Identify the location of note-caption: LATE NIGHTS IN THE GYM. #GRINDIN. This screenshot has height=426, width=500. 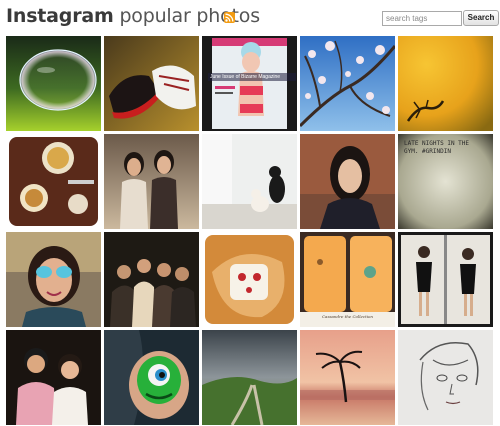
(437, 147).